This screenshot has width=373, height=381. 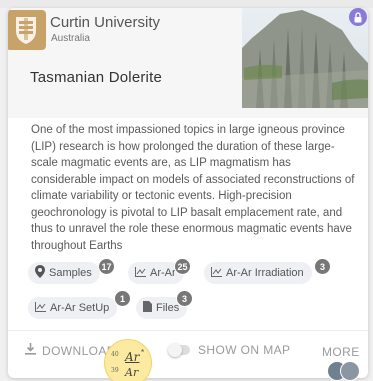 I want to click on show-on-map-label: SHOW ON MAP, so click(x=244, y=350).